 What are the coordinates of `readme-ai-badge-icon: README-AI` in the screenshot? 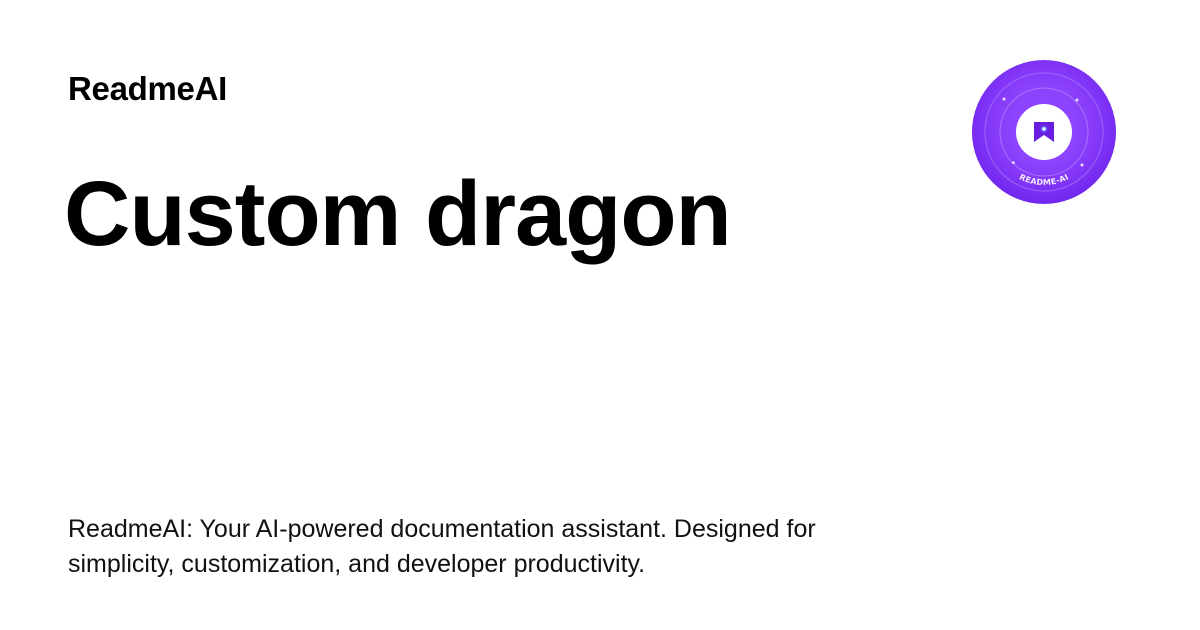 It's located at (1044, 132).